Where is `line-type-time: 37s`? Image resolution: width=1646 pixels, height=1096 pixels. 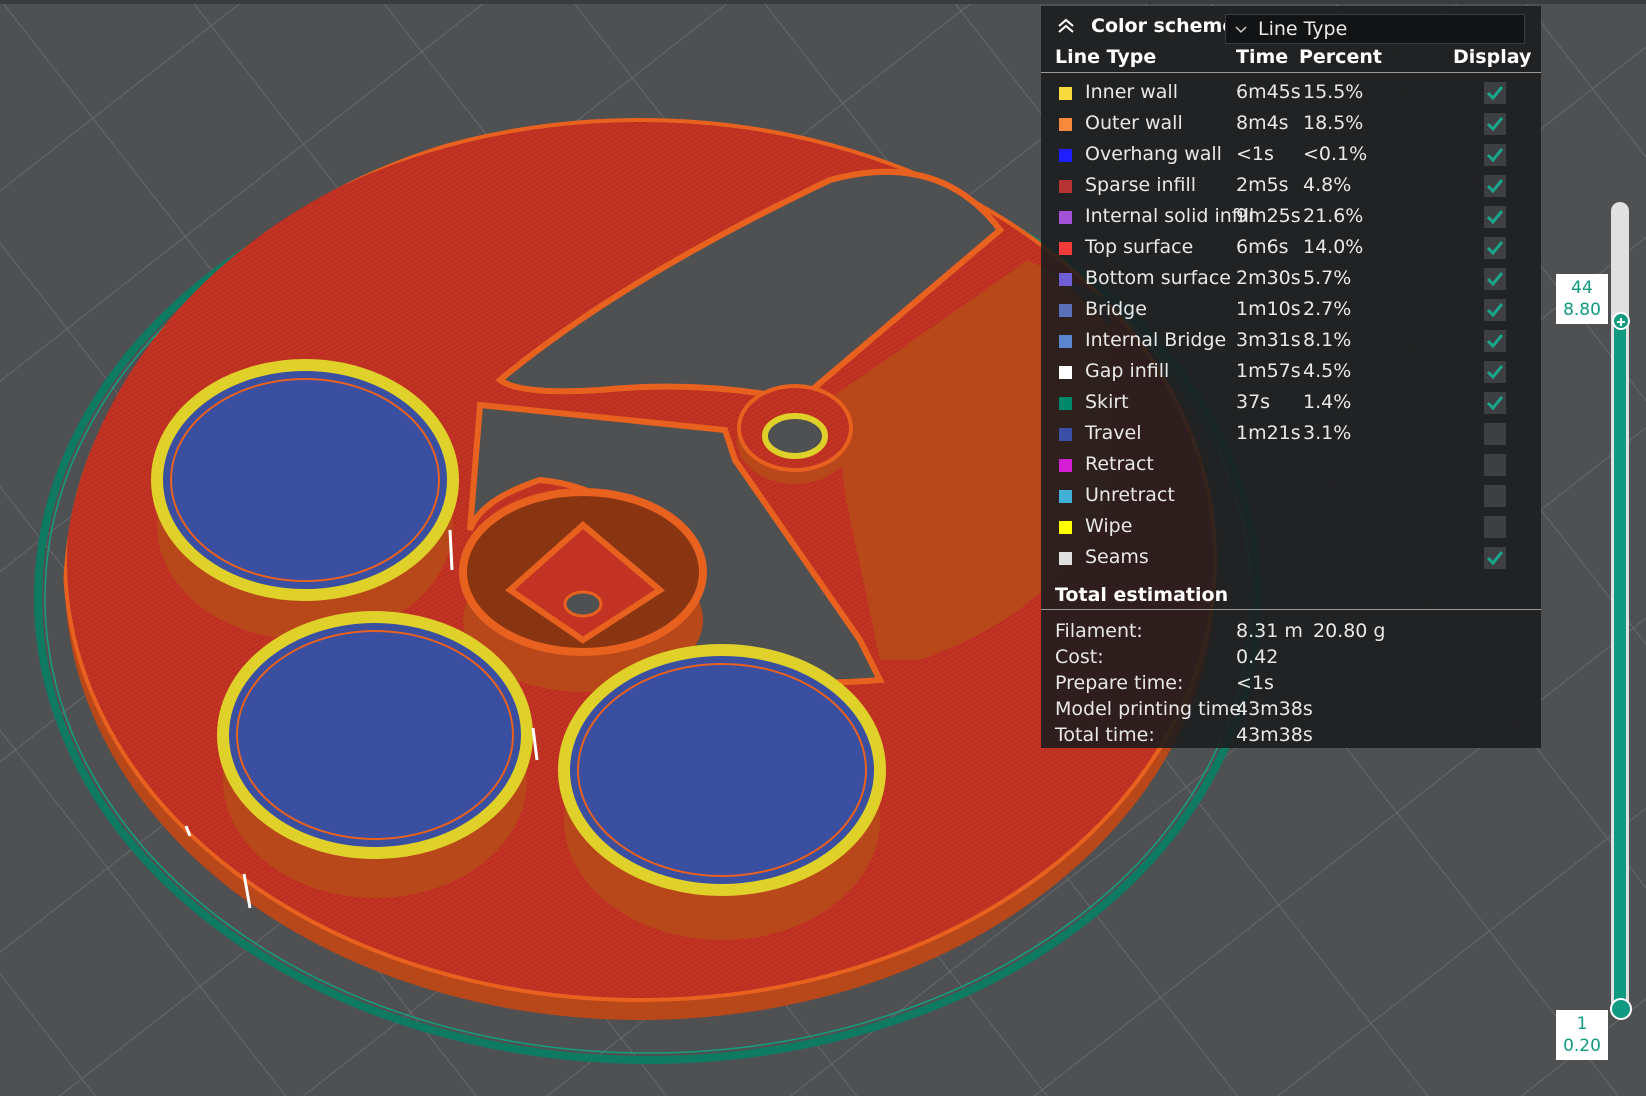 line-type-time: 37s is located at coordinates (1253, 402).